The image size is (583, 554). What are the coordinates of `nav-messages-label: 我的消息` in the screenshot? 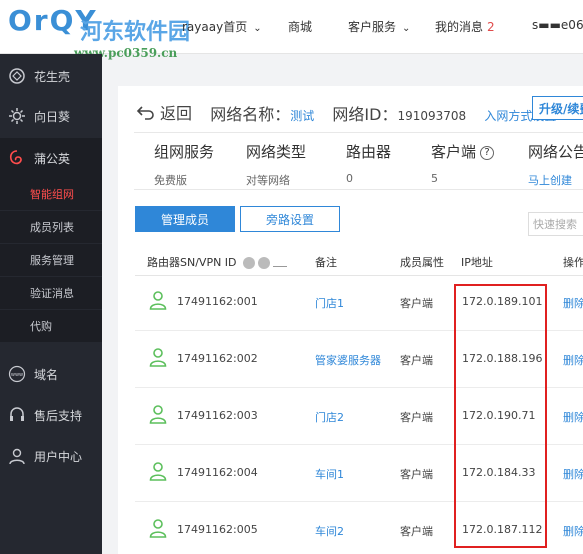 It's located at (459, 27).